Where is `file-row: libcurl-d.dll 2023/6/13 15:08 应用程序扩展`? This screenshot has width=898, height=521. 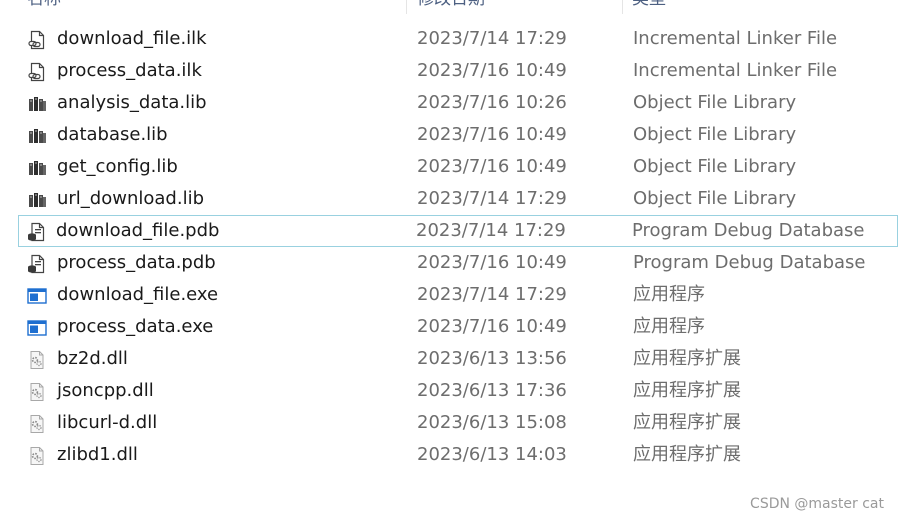 file-row: libcurl-d.dll 2023/6/13 15:08 应用程序扩展 is located at coordinates (449, 423).